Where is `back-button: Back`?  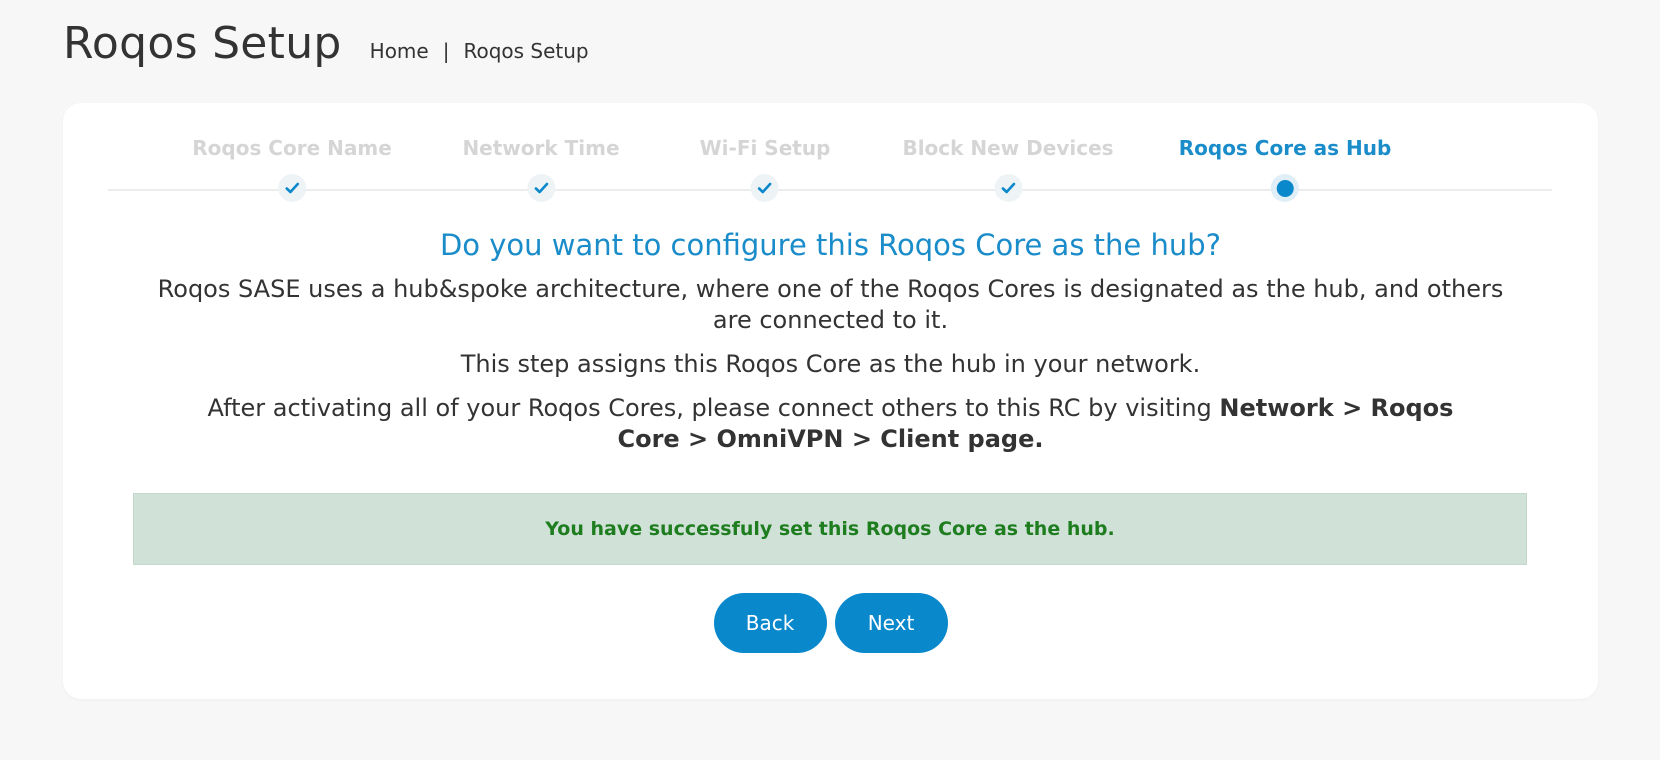 back-button: Back is located at coordinates (770, 623).